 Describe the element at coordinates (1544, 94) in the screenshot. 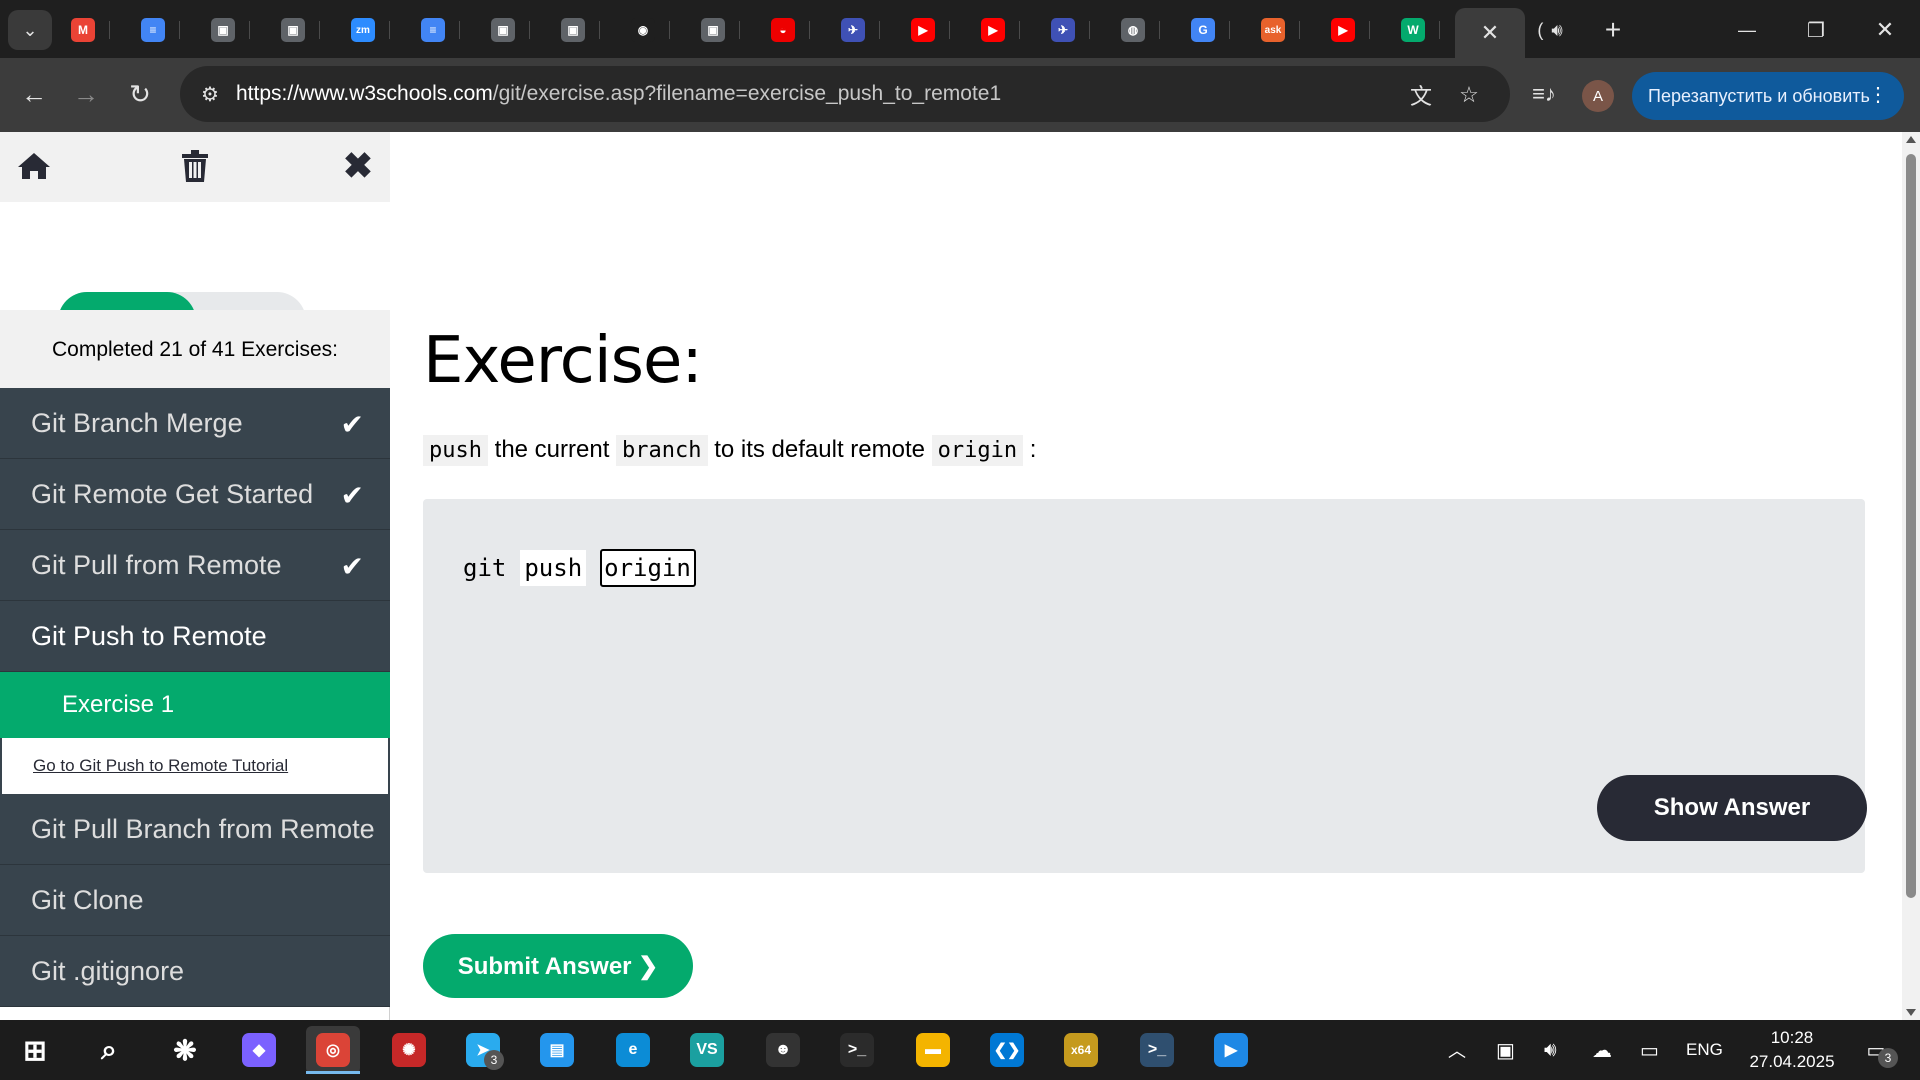

I see `media-control-icon: ≡♪` at that location.